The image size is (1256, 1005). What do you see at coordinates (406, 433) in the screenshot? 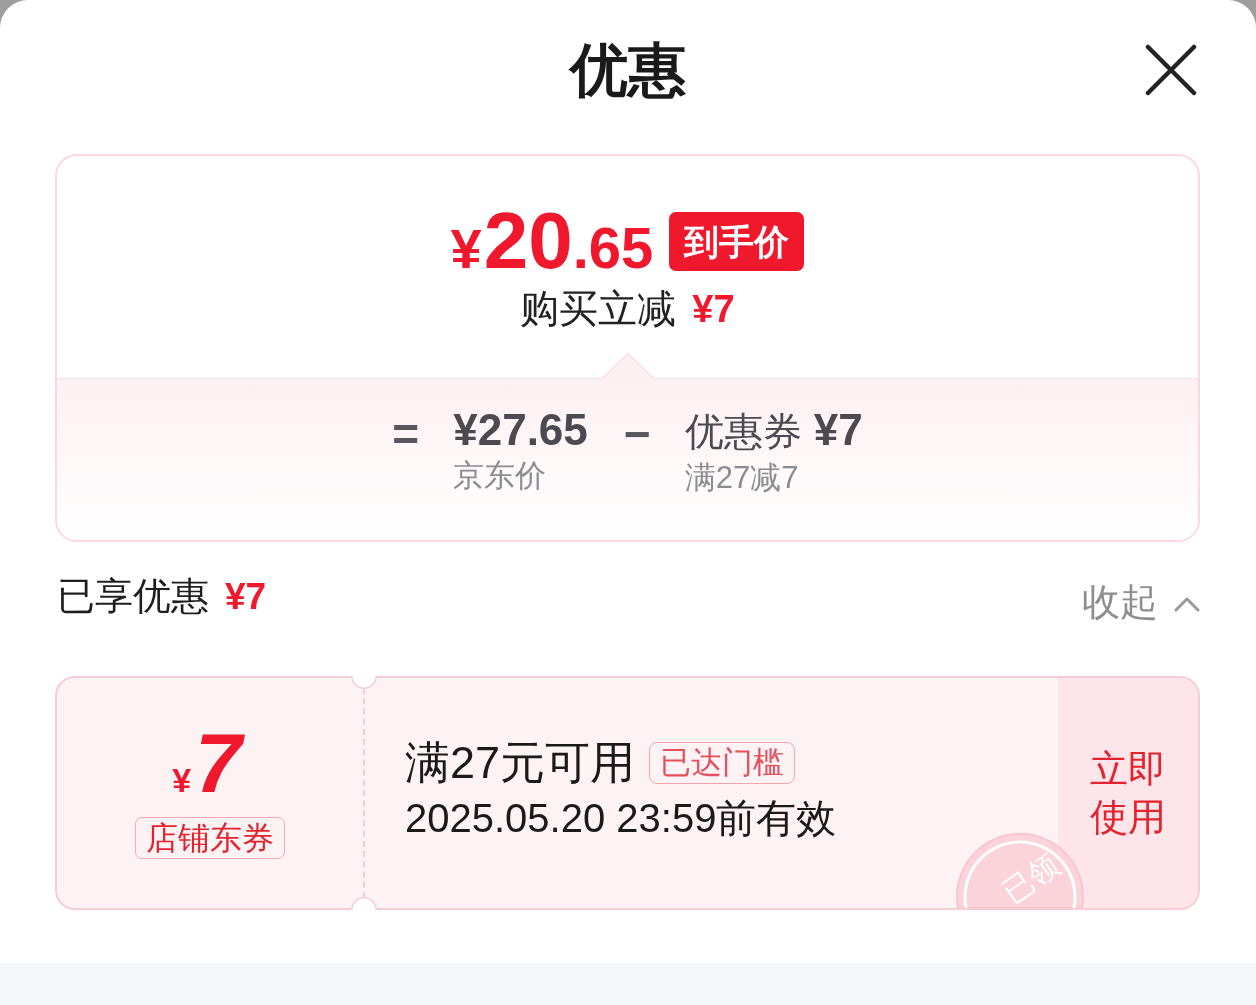
I see `equals-sign: =` at bounding box center [406, 433].